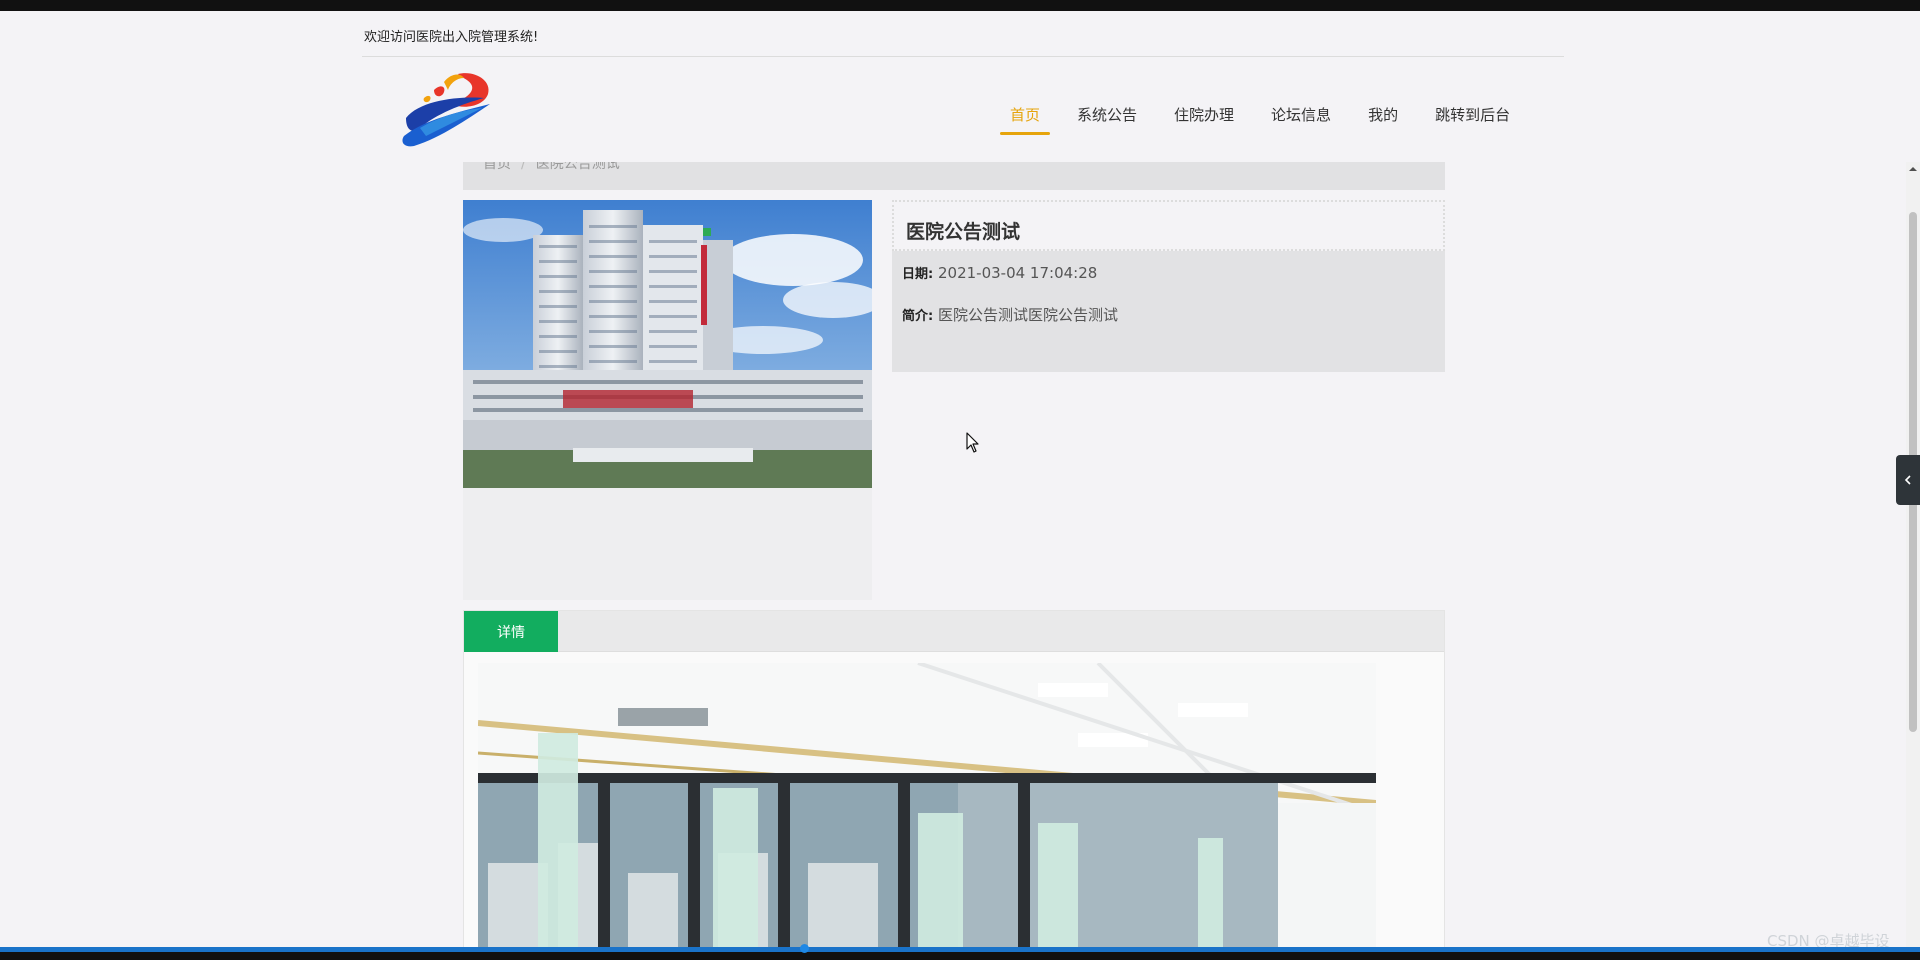  Describe the element at coordinates (497, 167) in the screenshot. I see `breadcrumb-home: 首页` at that location.